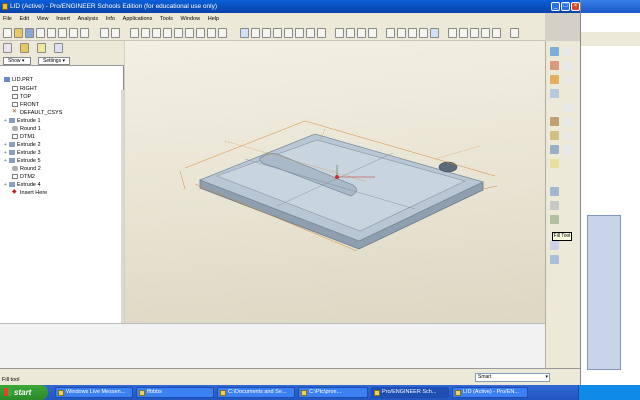 This screenshot has height=400, width=640. Describe the element at coordinates (288, 33) in the screenshot. I see `zoom-out-icon` at that location.